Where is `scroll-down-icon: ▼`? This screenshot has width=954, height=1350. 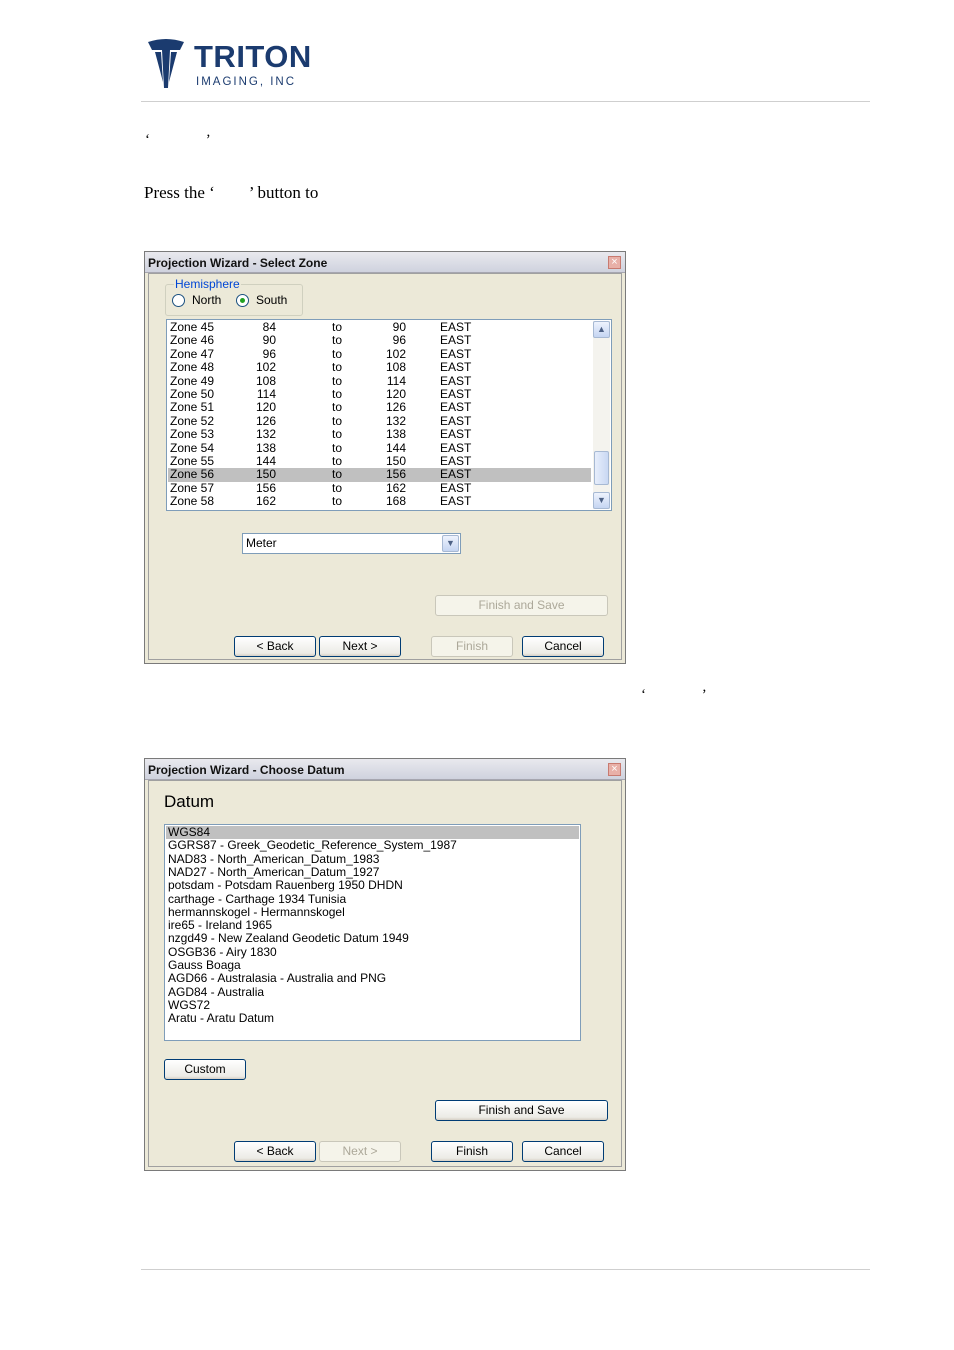
scroll-down-icon: ▼ is located at coordinates (601, 500).